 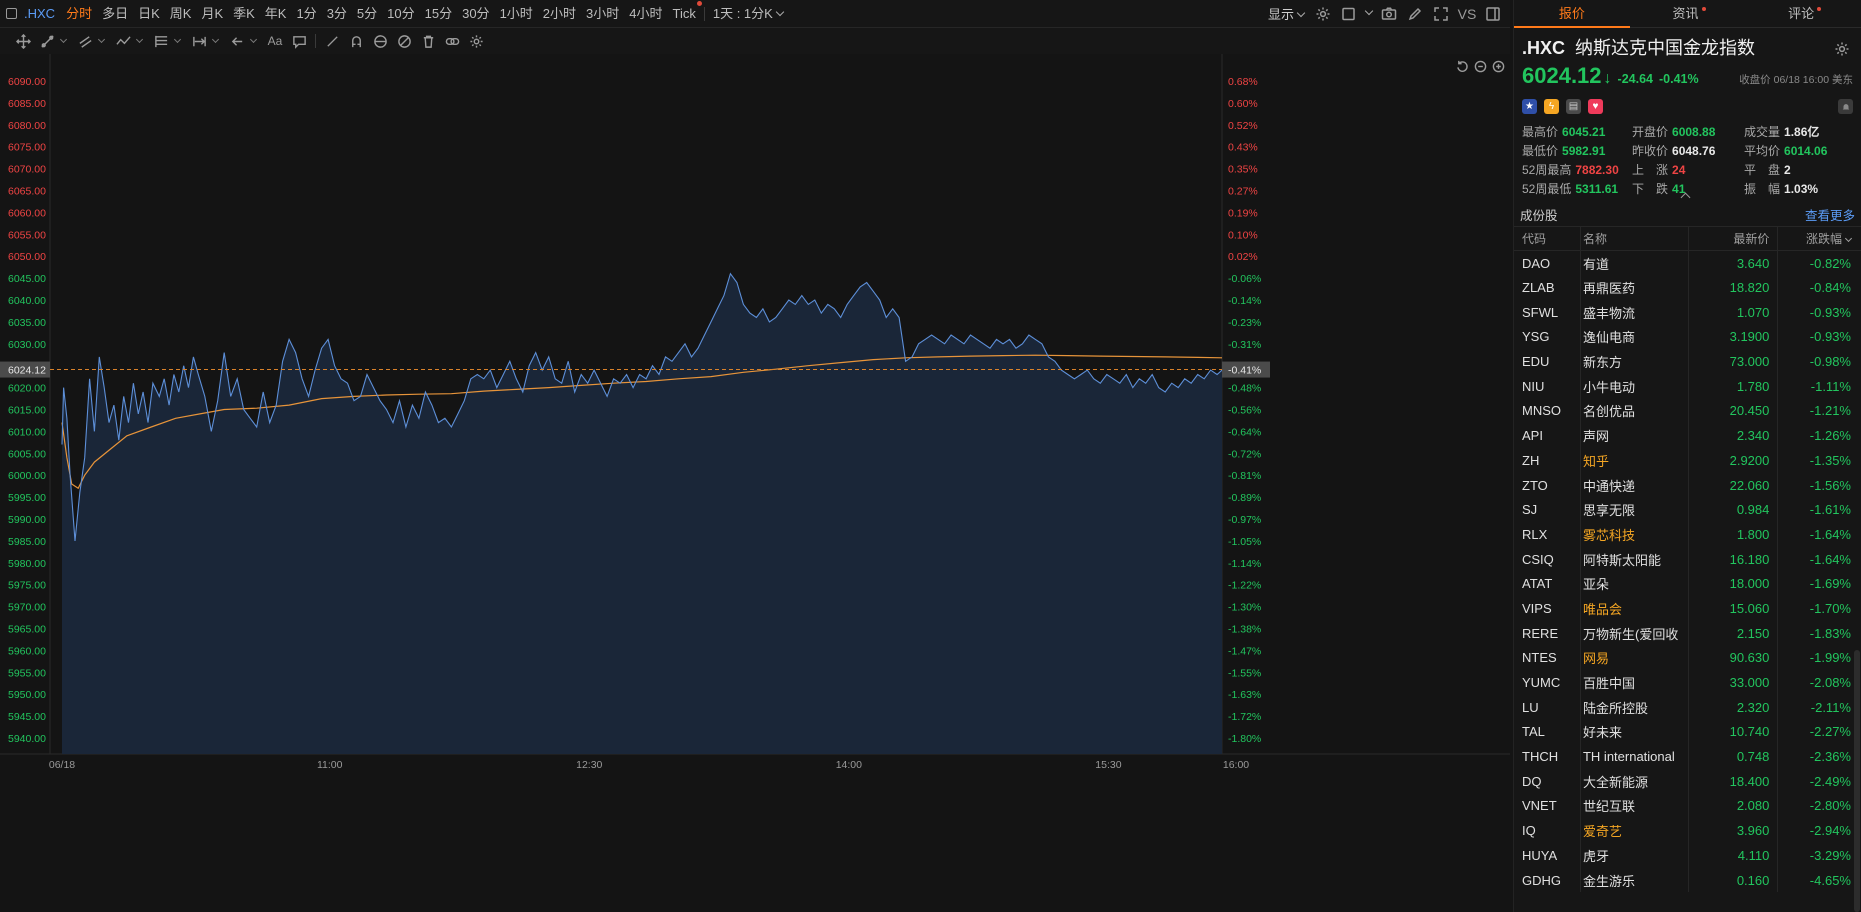 I want to click on channel-icon, so click(x=85, y=41).